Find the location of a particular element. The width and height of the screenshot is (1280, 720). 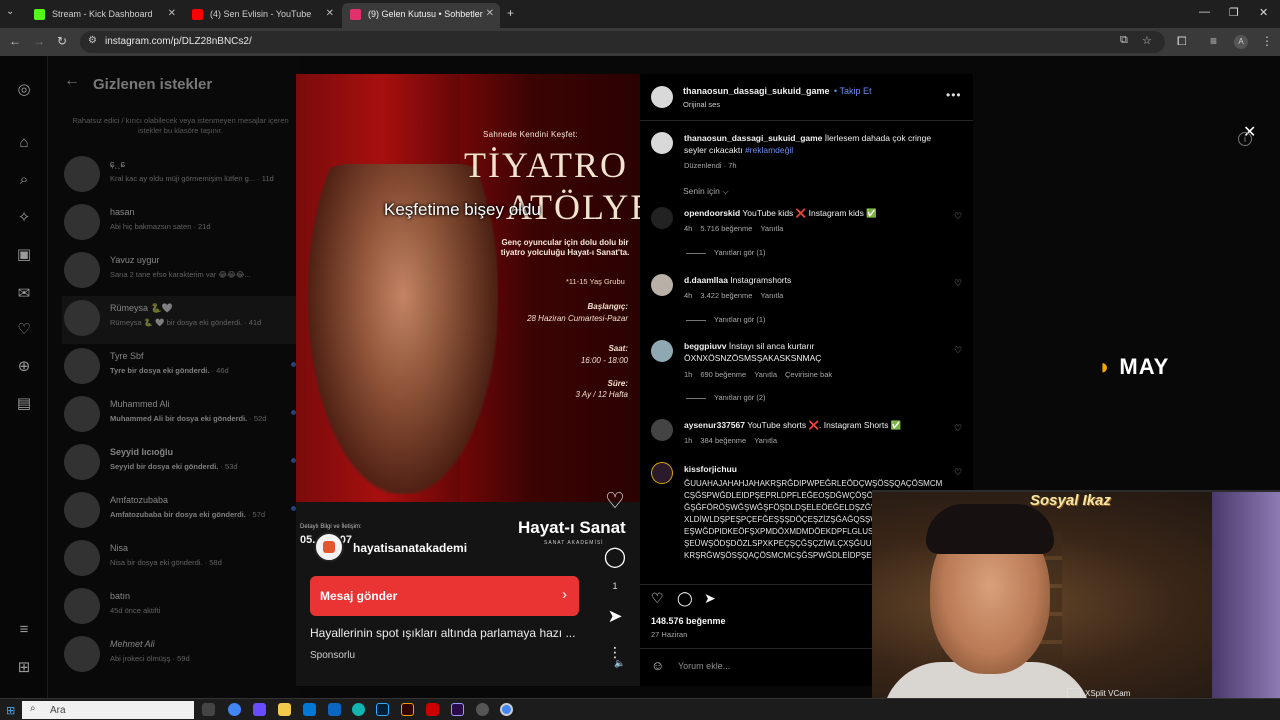

tab-search-icon: ⌄ is located at coordinates (10, 11).